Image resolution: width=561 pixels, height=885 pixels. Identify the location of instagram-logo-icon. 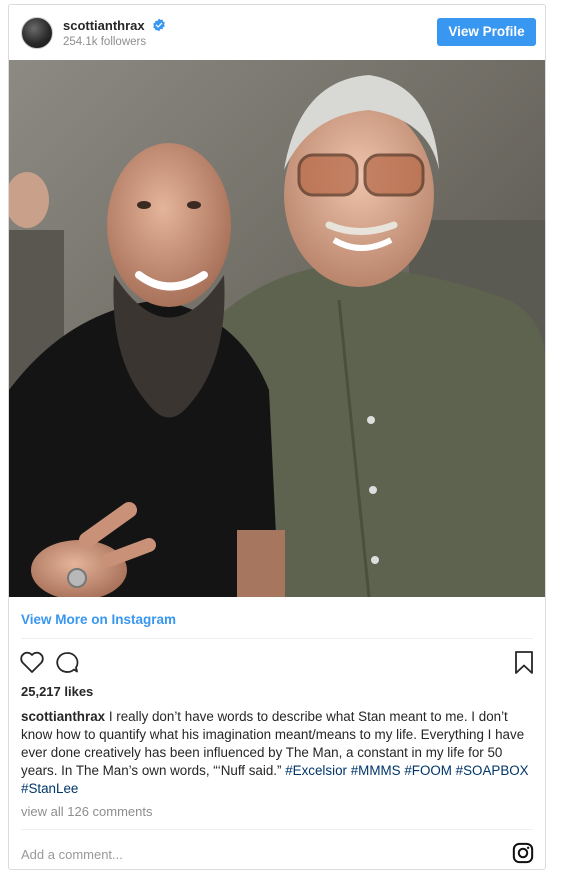
(523, 853).